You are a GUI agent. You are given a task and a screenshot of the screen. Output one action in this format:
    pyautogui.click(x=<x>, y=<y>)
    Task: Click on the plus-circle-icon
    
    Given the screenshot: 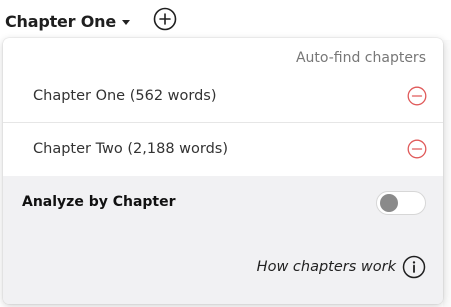 What is the action you would take?
    pyautogui.click(x=165, y=19)
    